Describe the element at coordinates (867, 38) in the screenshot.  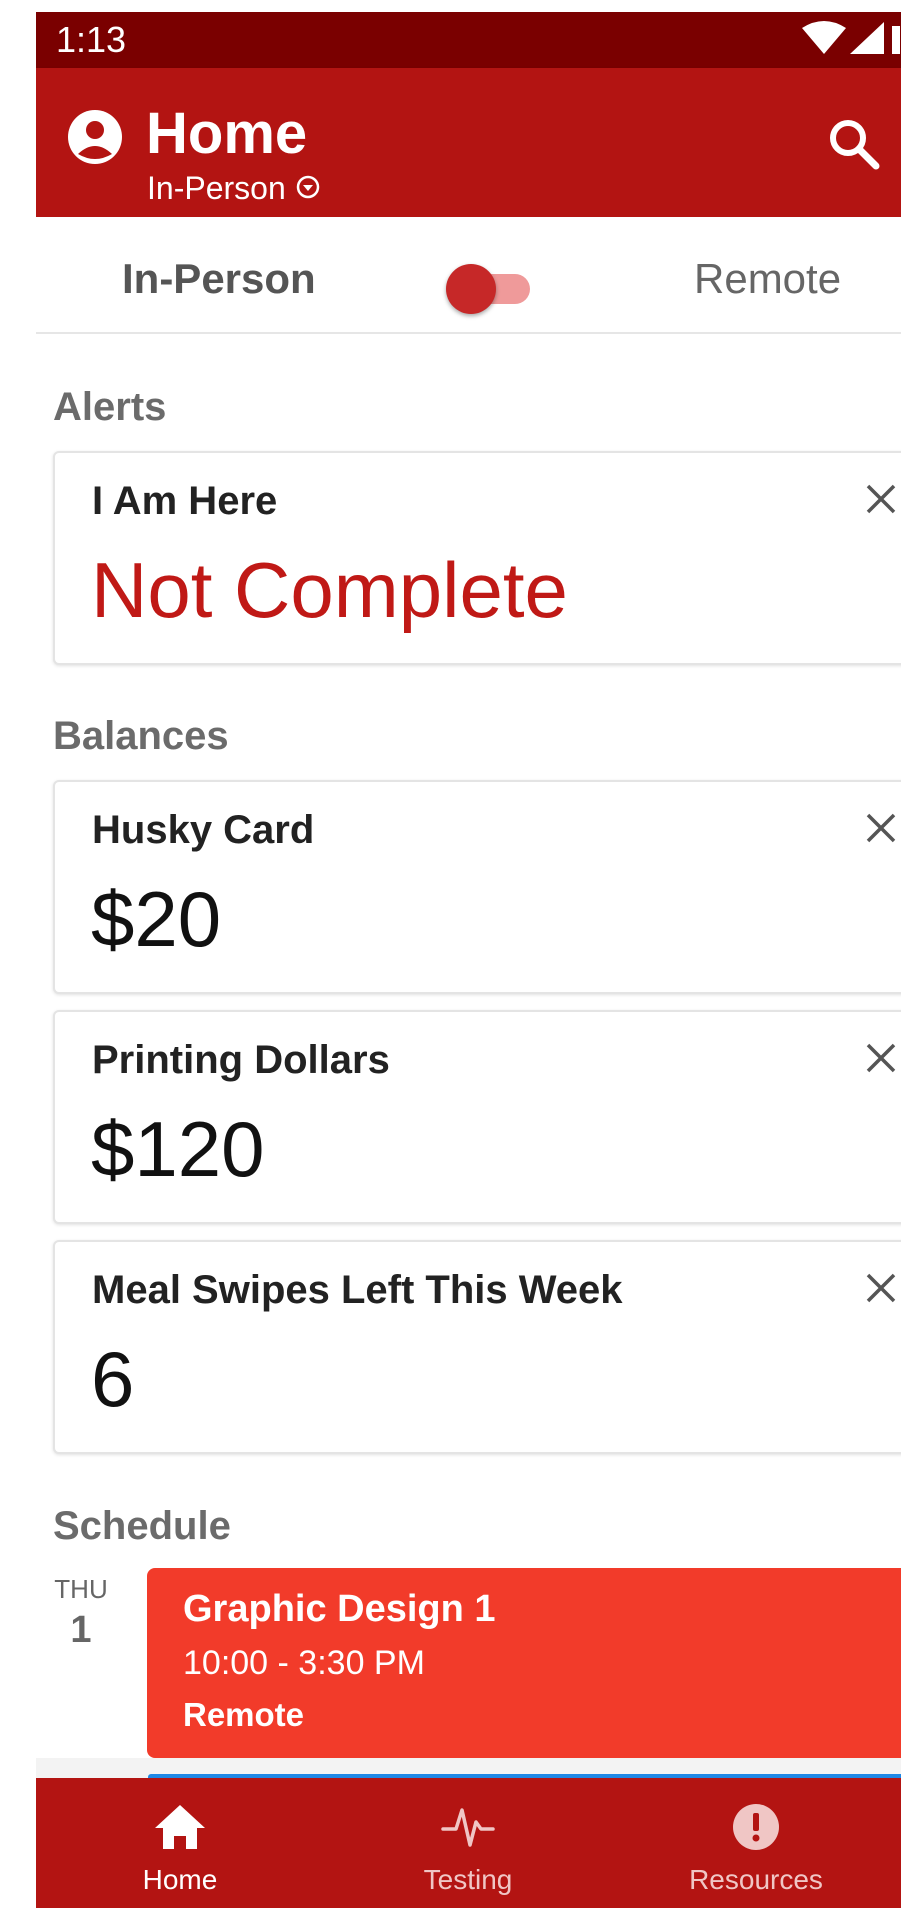
I see `cell-signal-icon` at that location.